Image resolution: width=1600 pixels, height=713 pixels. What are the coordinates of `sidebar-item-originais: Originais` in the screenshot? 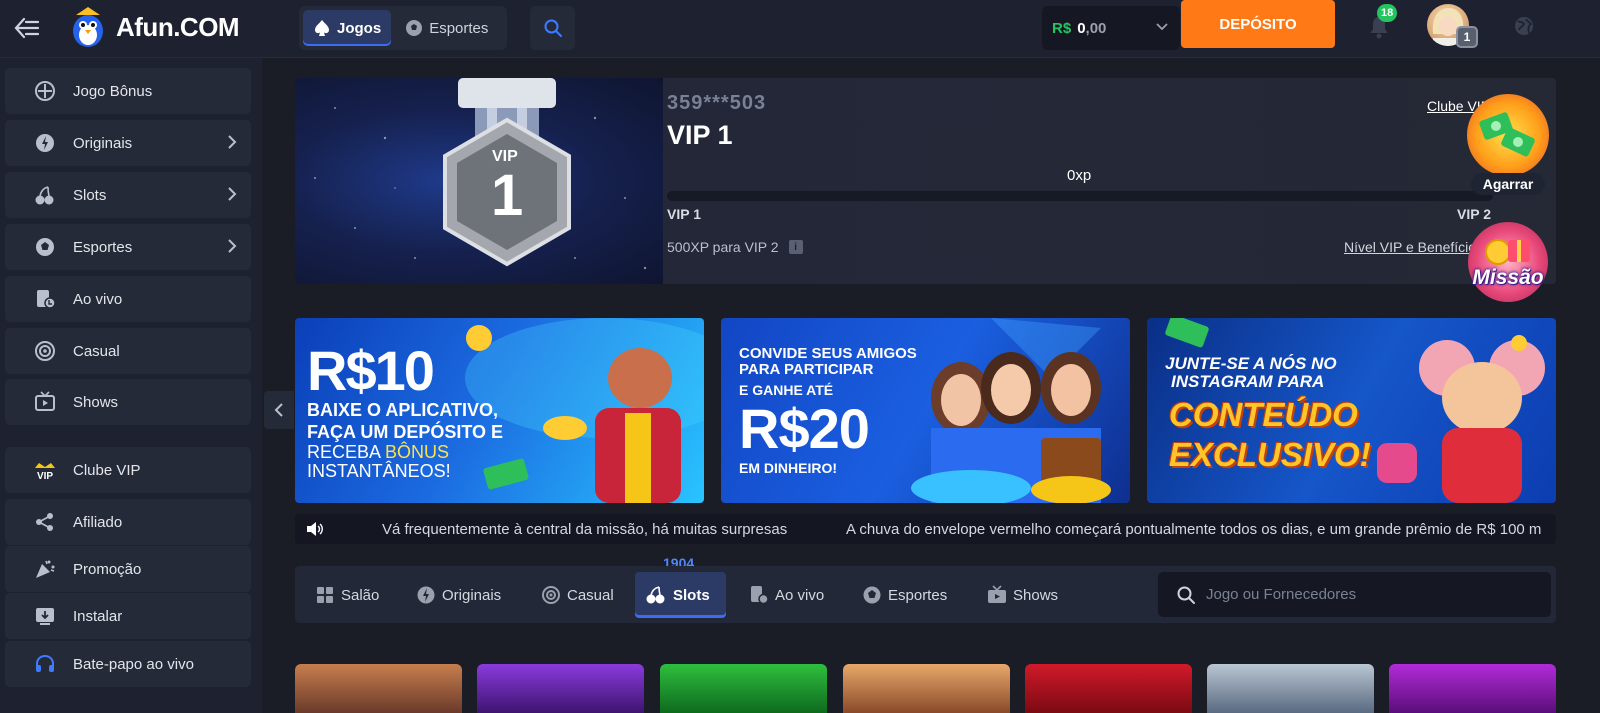 It's located at (128, 143).